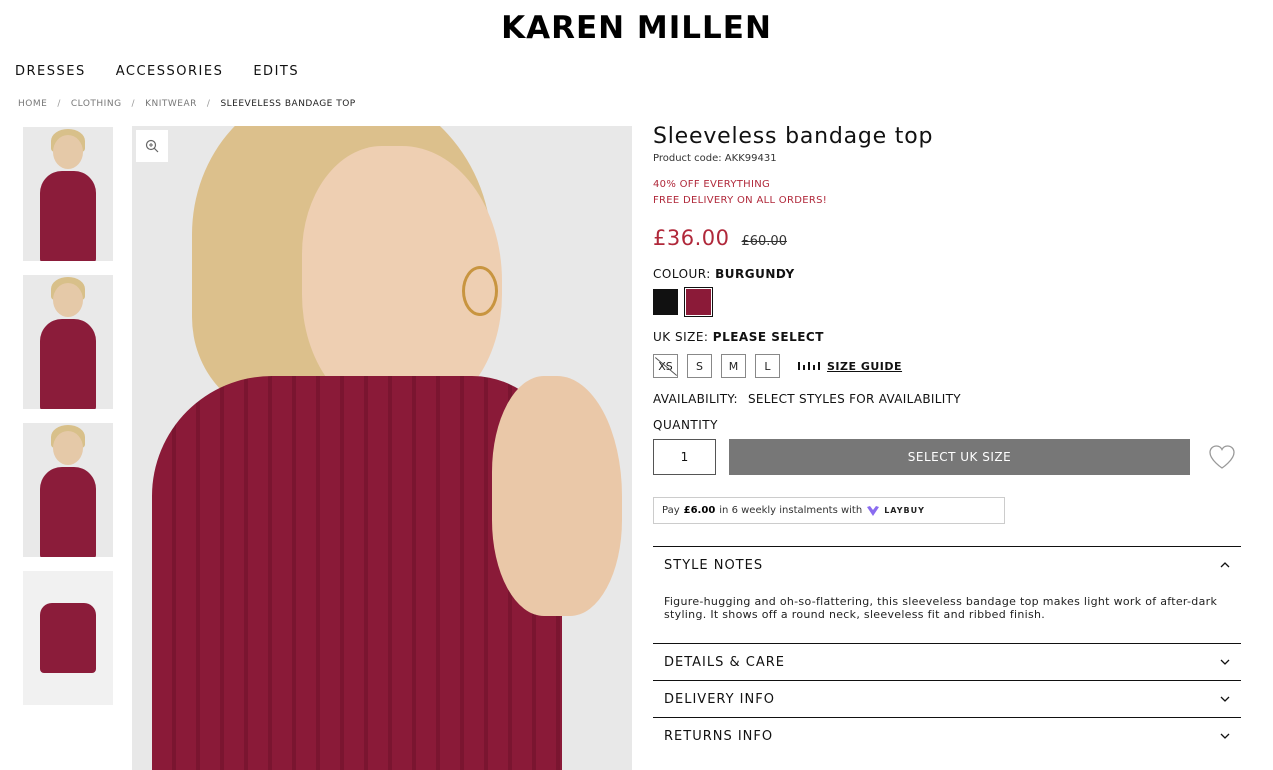  What do you see at coordinates (733, 366) in the screenshot?
I see `size-option-m: M` at bounding box center [733, 366].